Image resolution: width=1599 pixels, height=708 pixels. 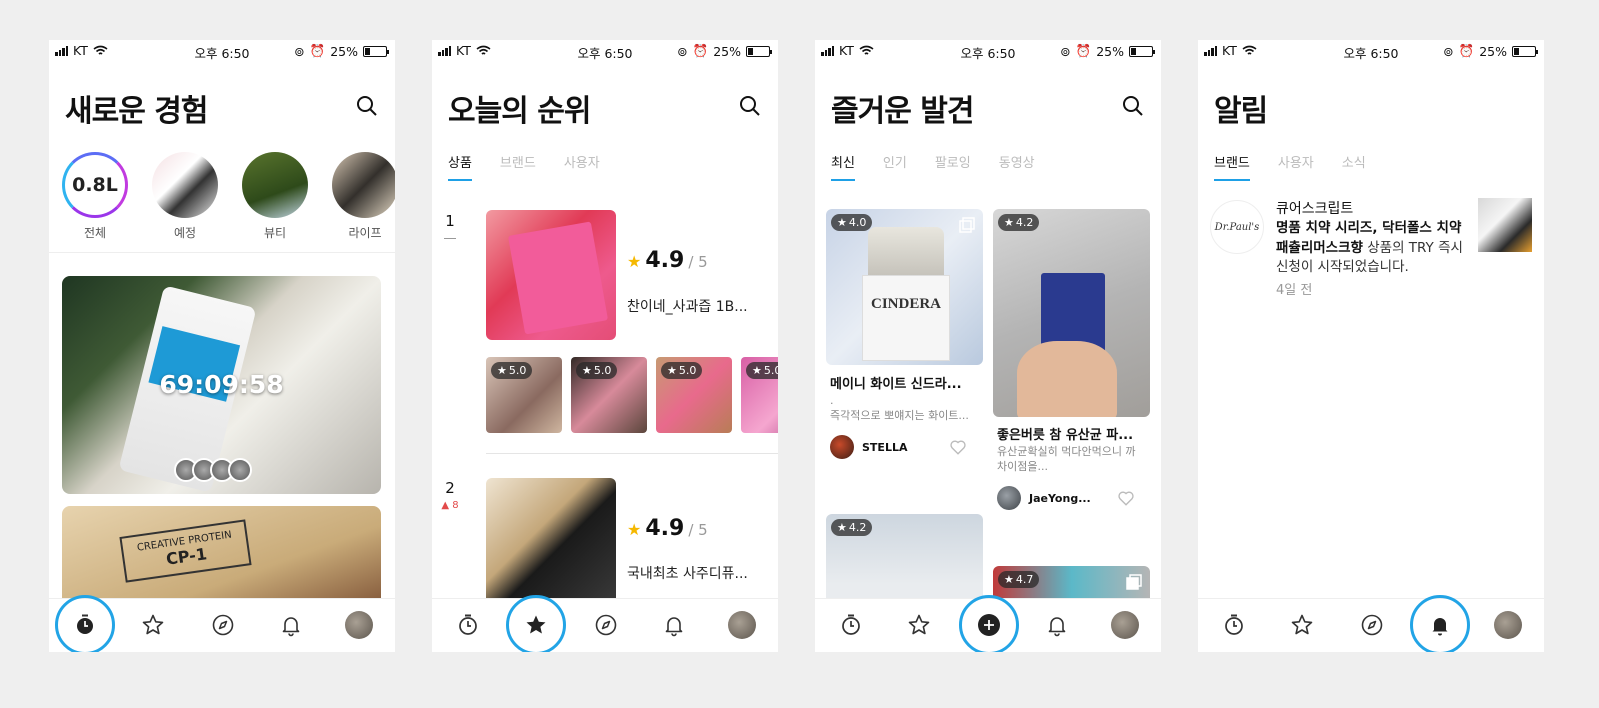 What do you see at coordinates (1296, 166) in the screenshot?
I see `tab-user: 사용자` at bounding box center [1296, 166].